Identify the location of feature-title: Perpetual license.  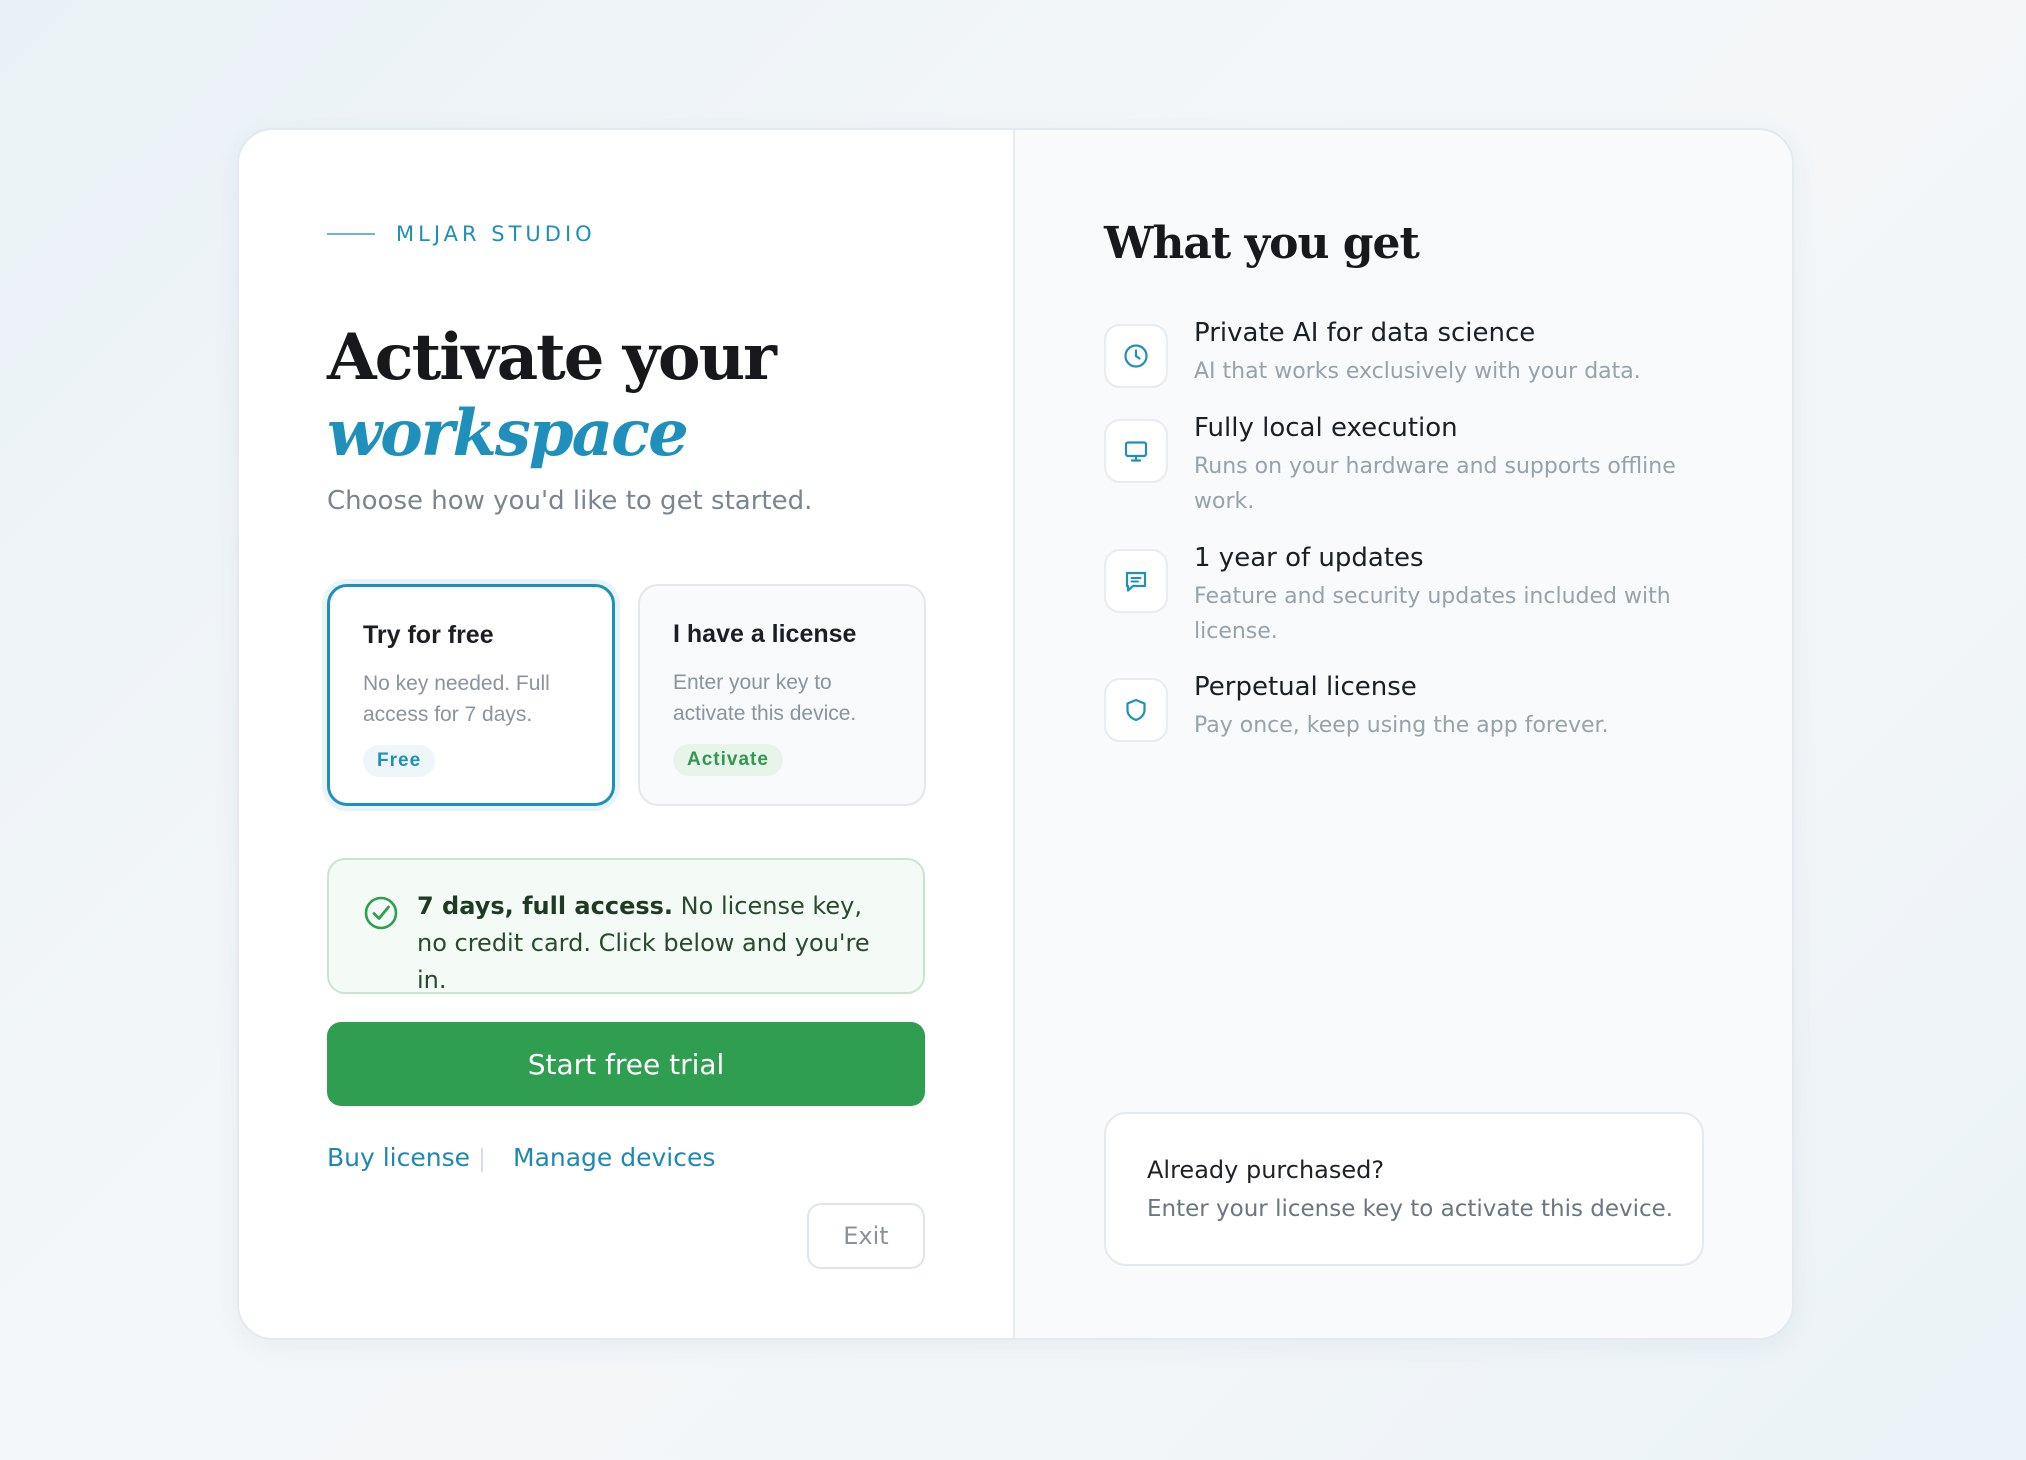
(1305, 687).